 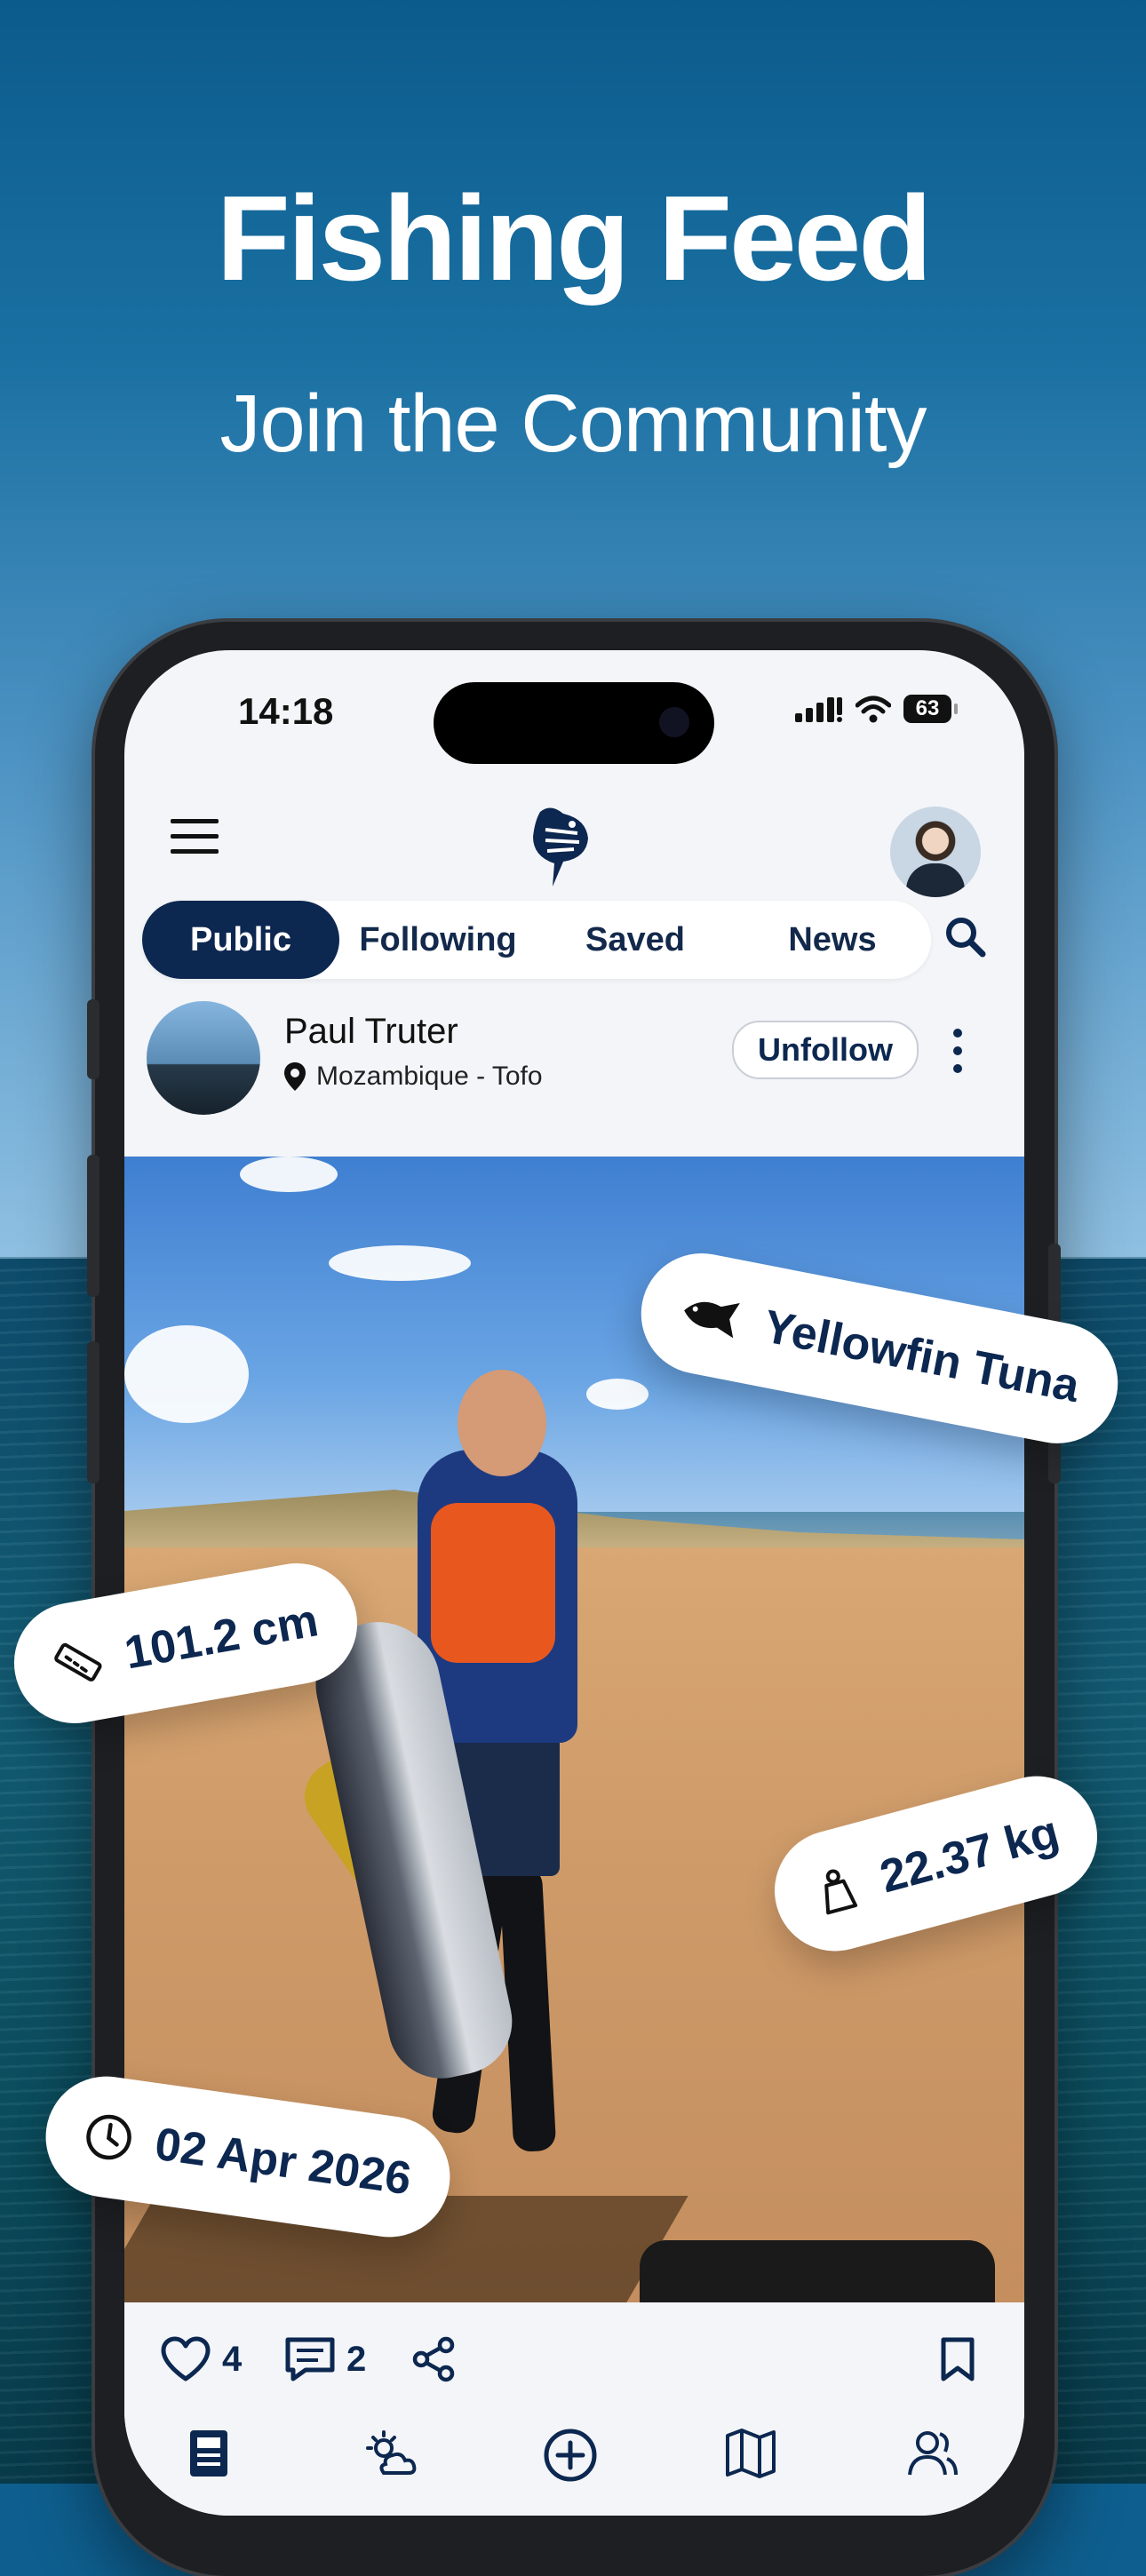 What do you see at coordinates (750, 2453) in the screenshot?
I see `map-icon` at bounding box center [750, 2453].